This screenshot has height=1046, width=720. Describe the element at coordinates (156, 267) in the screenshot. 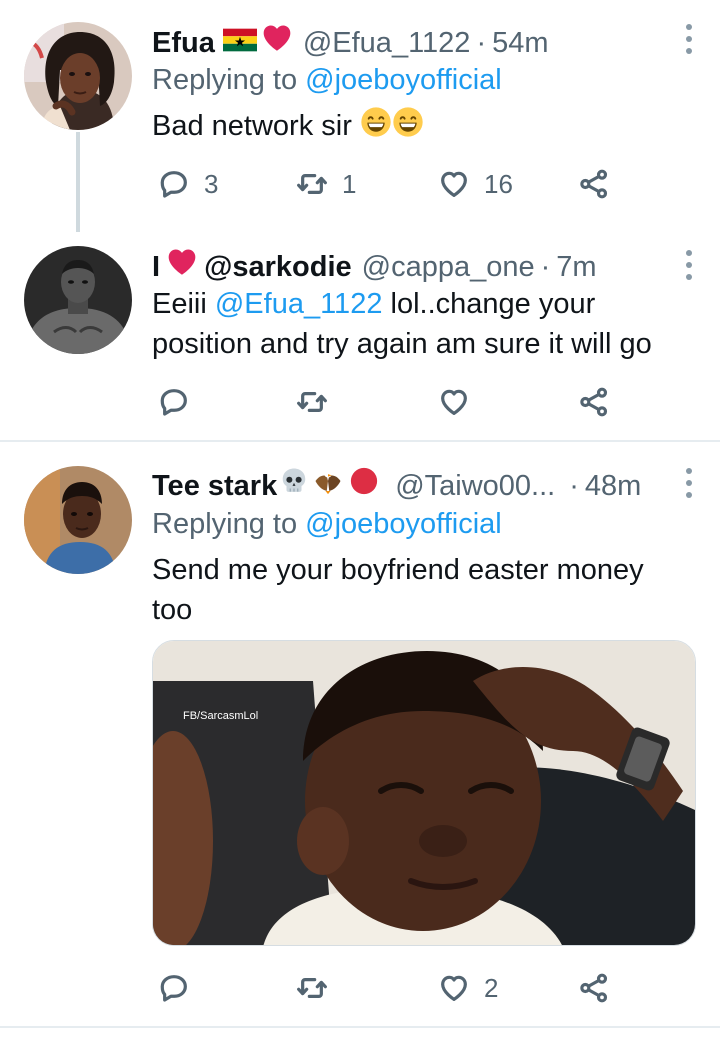

I see `display-name-prefix: I` at that location.